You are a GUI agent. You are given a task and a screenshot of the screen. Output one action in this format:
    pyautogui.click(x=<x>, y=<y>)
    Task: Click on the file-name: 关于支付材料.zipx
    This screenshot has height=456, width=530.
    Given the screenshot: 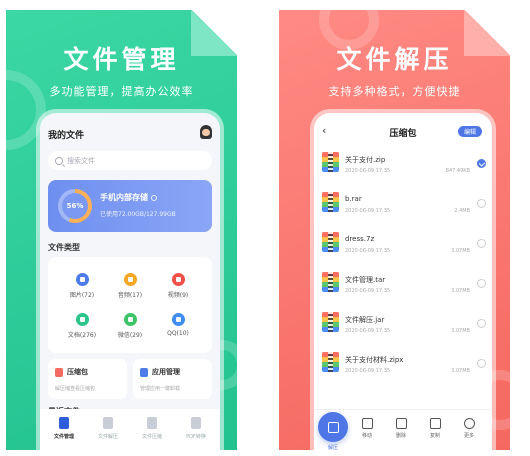 What is the action you would take?
    pyautogui.click(x=374, y=360)
    